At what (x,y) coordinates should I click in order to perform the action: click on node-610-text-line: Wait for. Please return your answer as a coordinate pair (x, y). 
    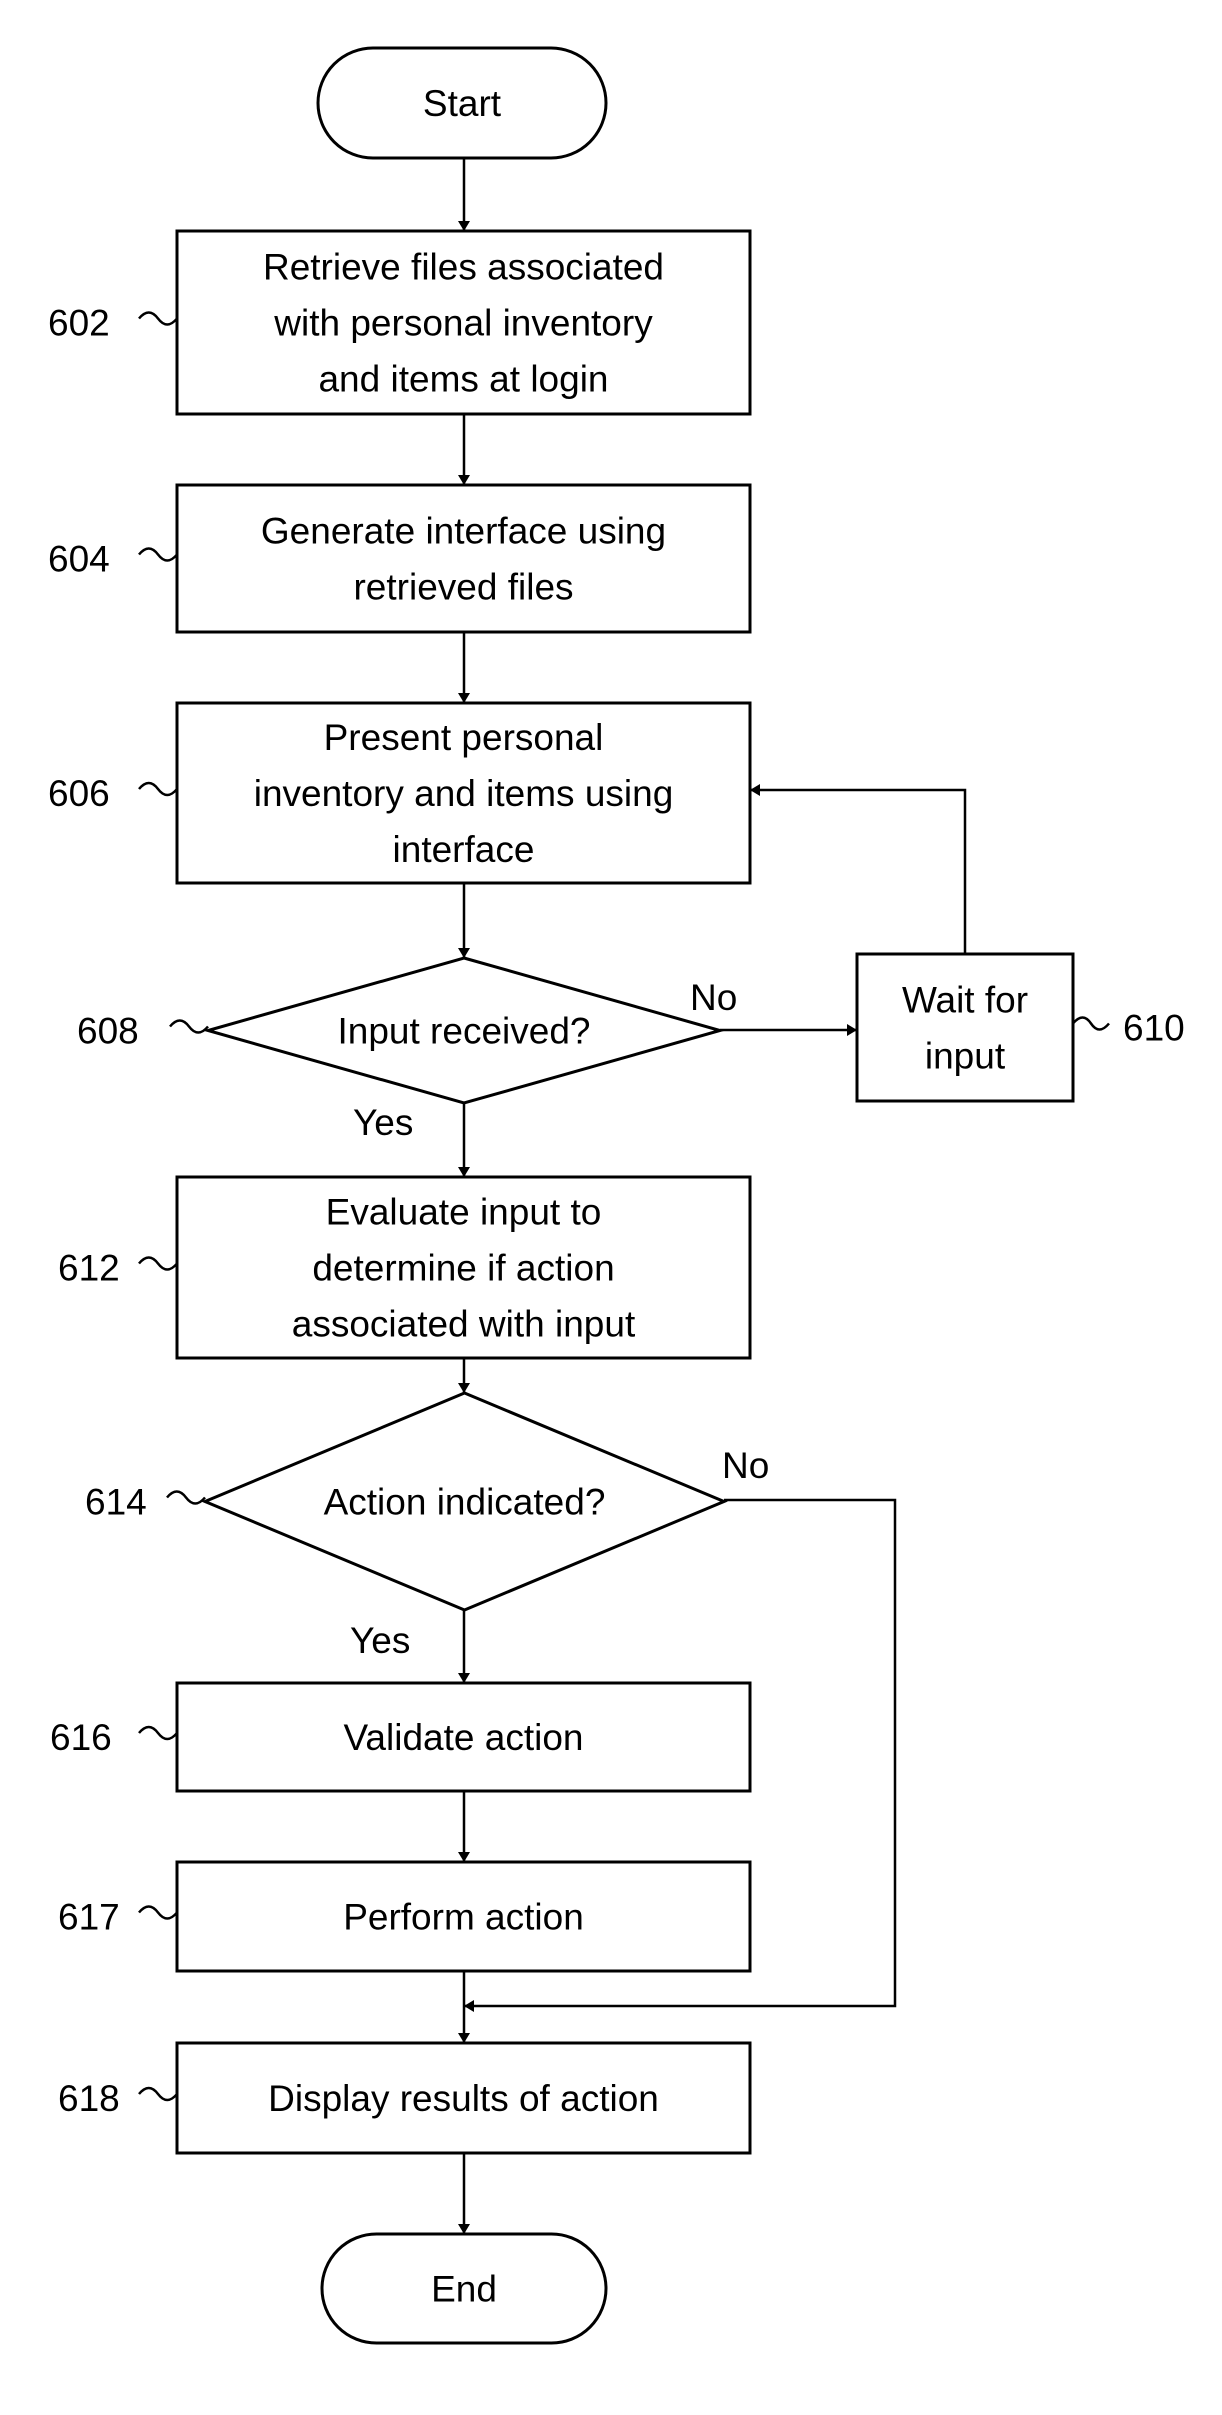
    Looking at the image, I should click on (965, 1000).